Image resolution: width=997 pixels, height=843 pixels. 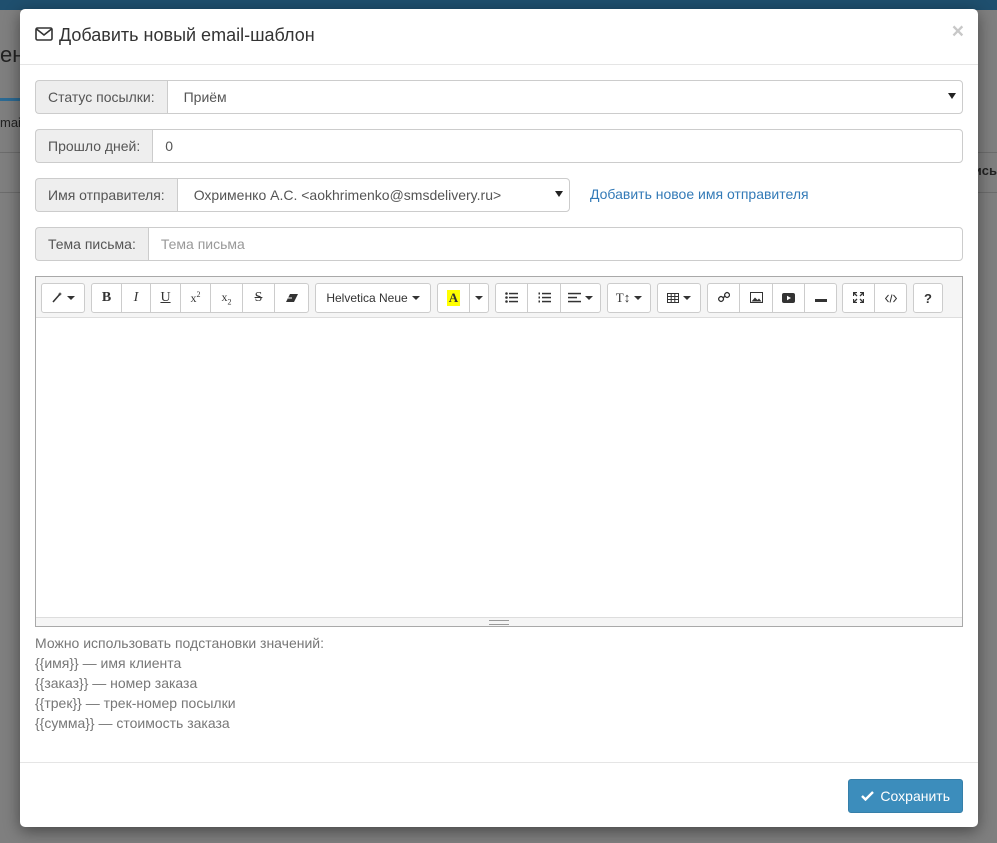 I want to click on image-icon, so click(x=756, y=298).